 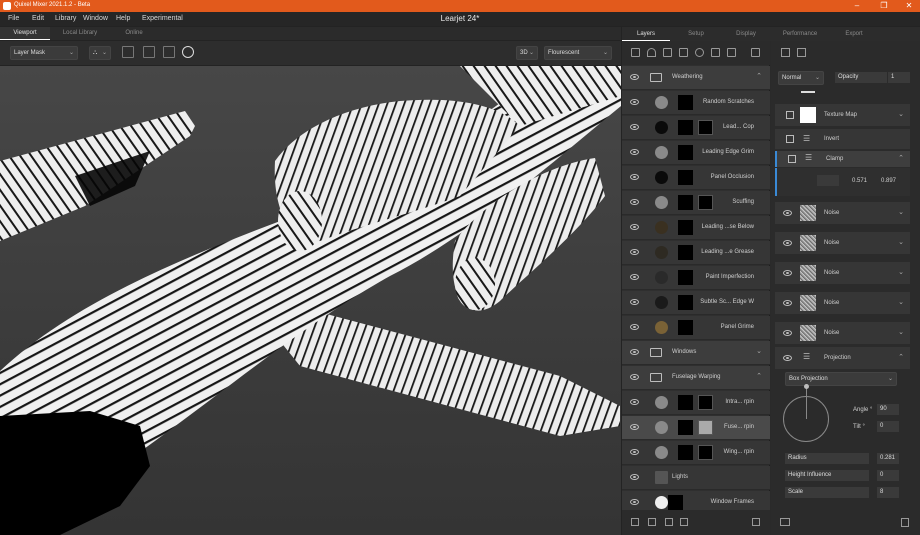 What do you see at coordinates (801, 52) in the screenshot?
I see `sliders-icon` at bounding box center [801, 52].